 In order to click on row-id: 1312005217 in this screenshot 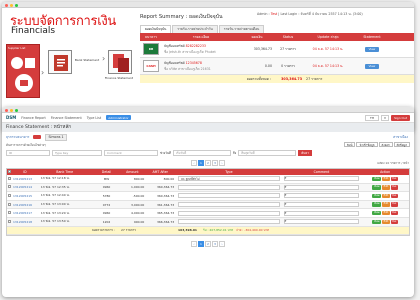, I will do `click(25, 213)`.